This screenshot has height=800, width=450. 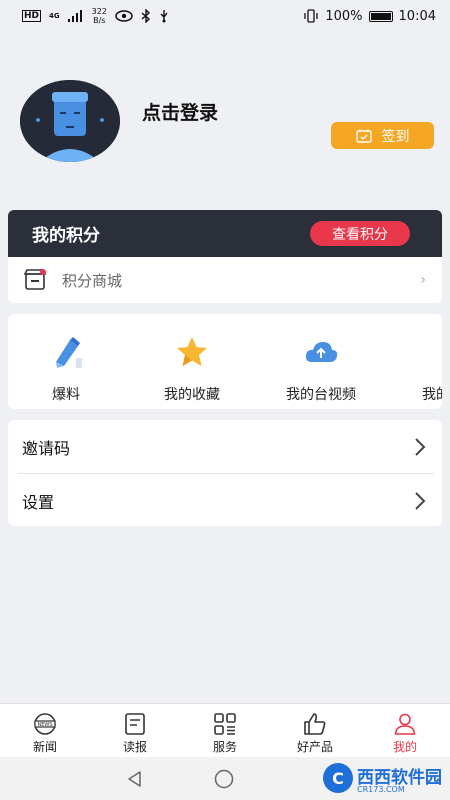 I want to click on newspaper-icon, so click(x=135, y=724).